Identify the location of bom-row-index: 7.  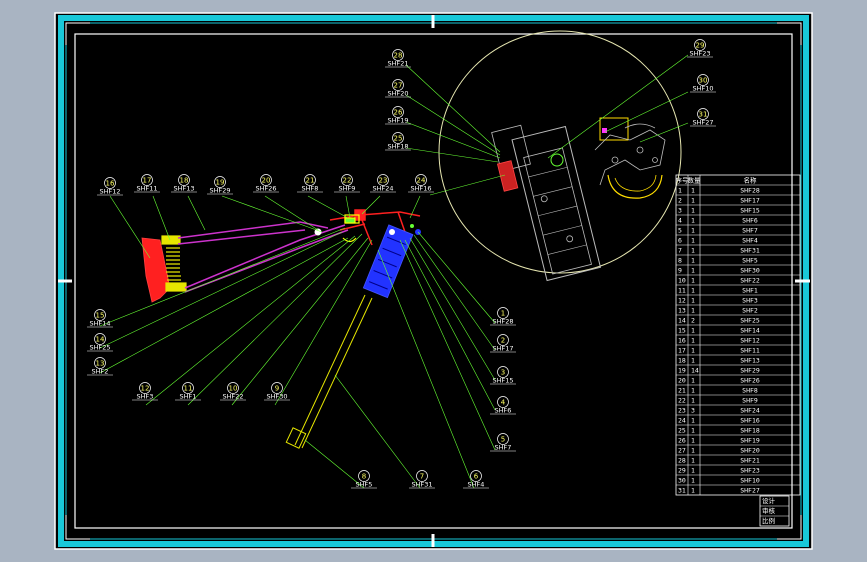
(680, 251).